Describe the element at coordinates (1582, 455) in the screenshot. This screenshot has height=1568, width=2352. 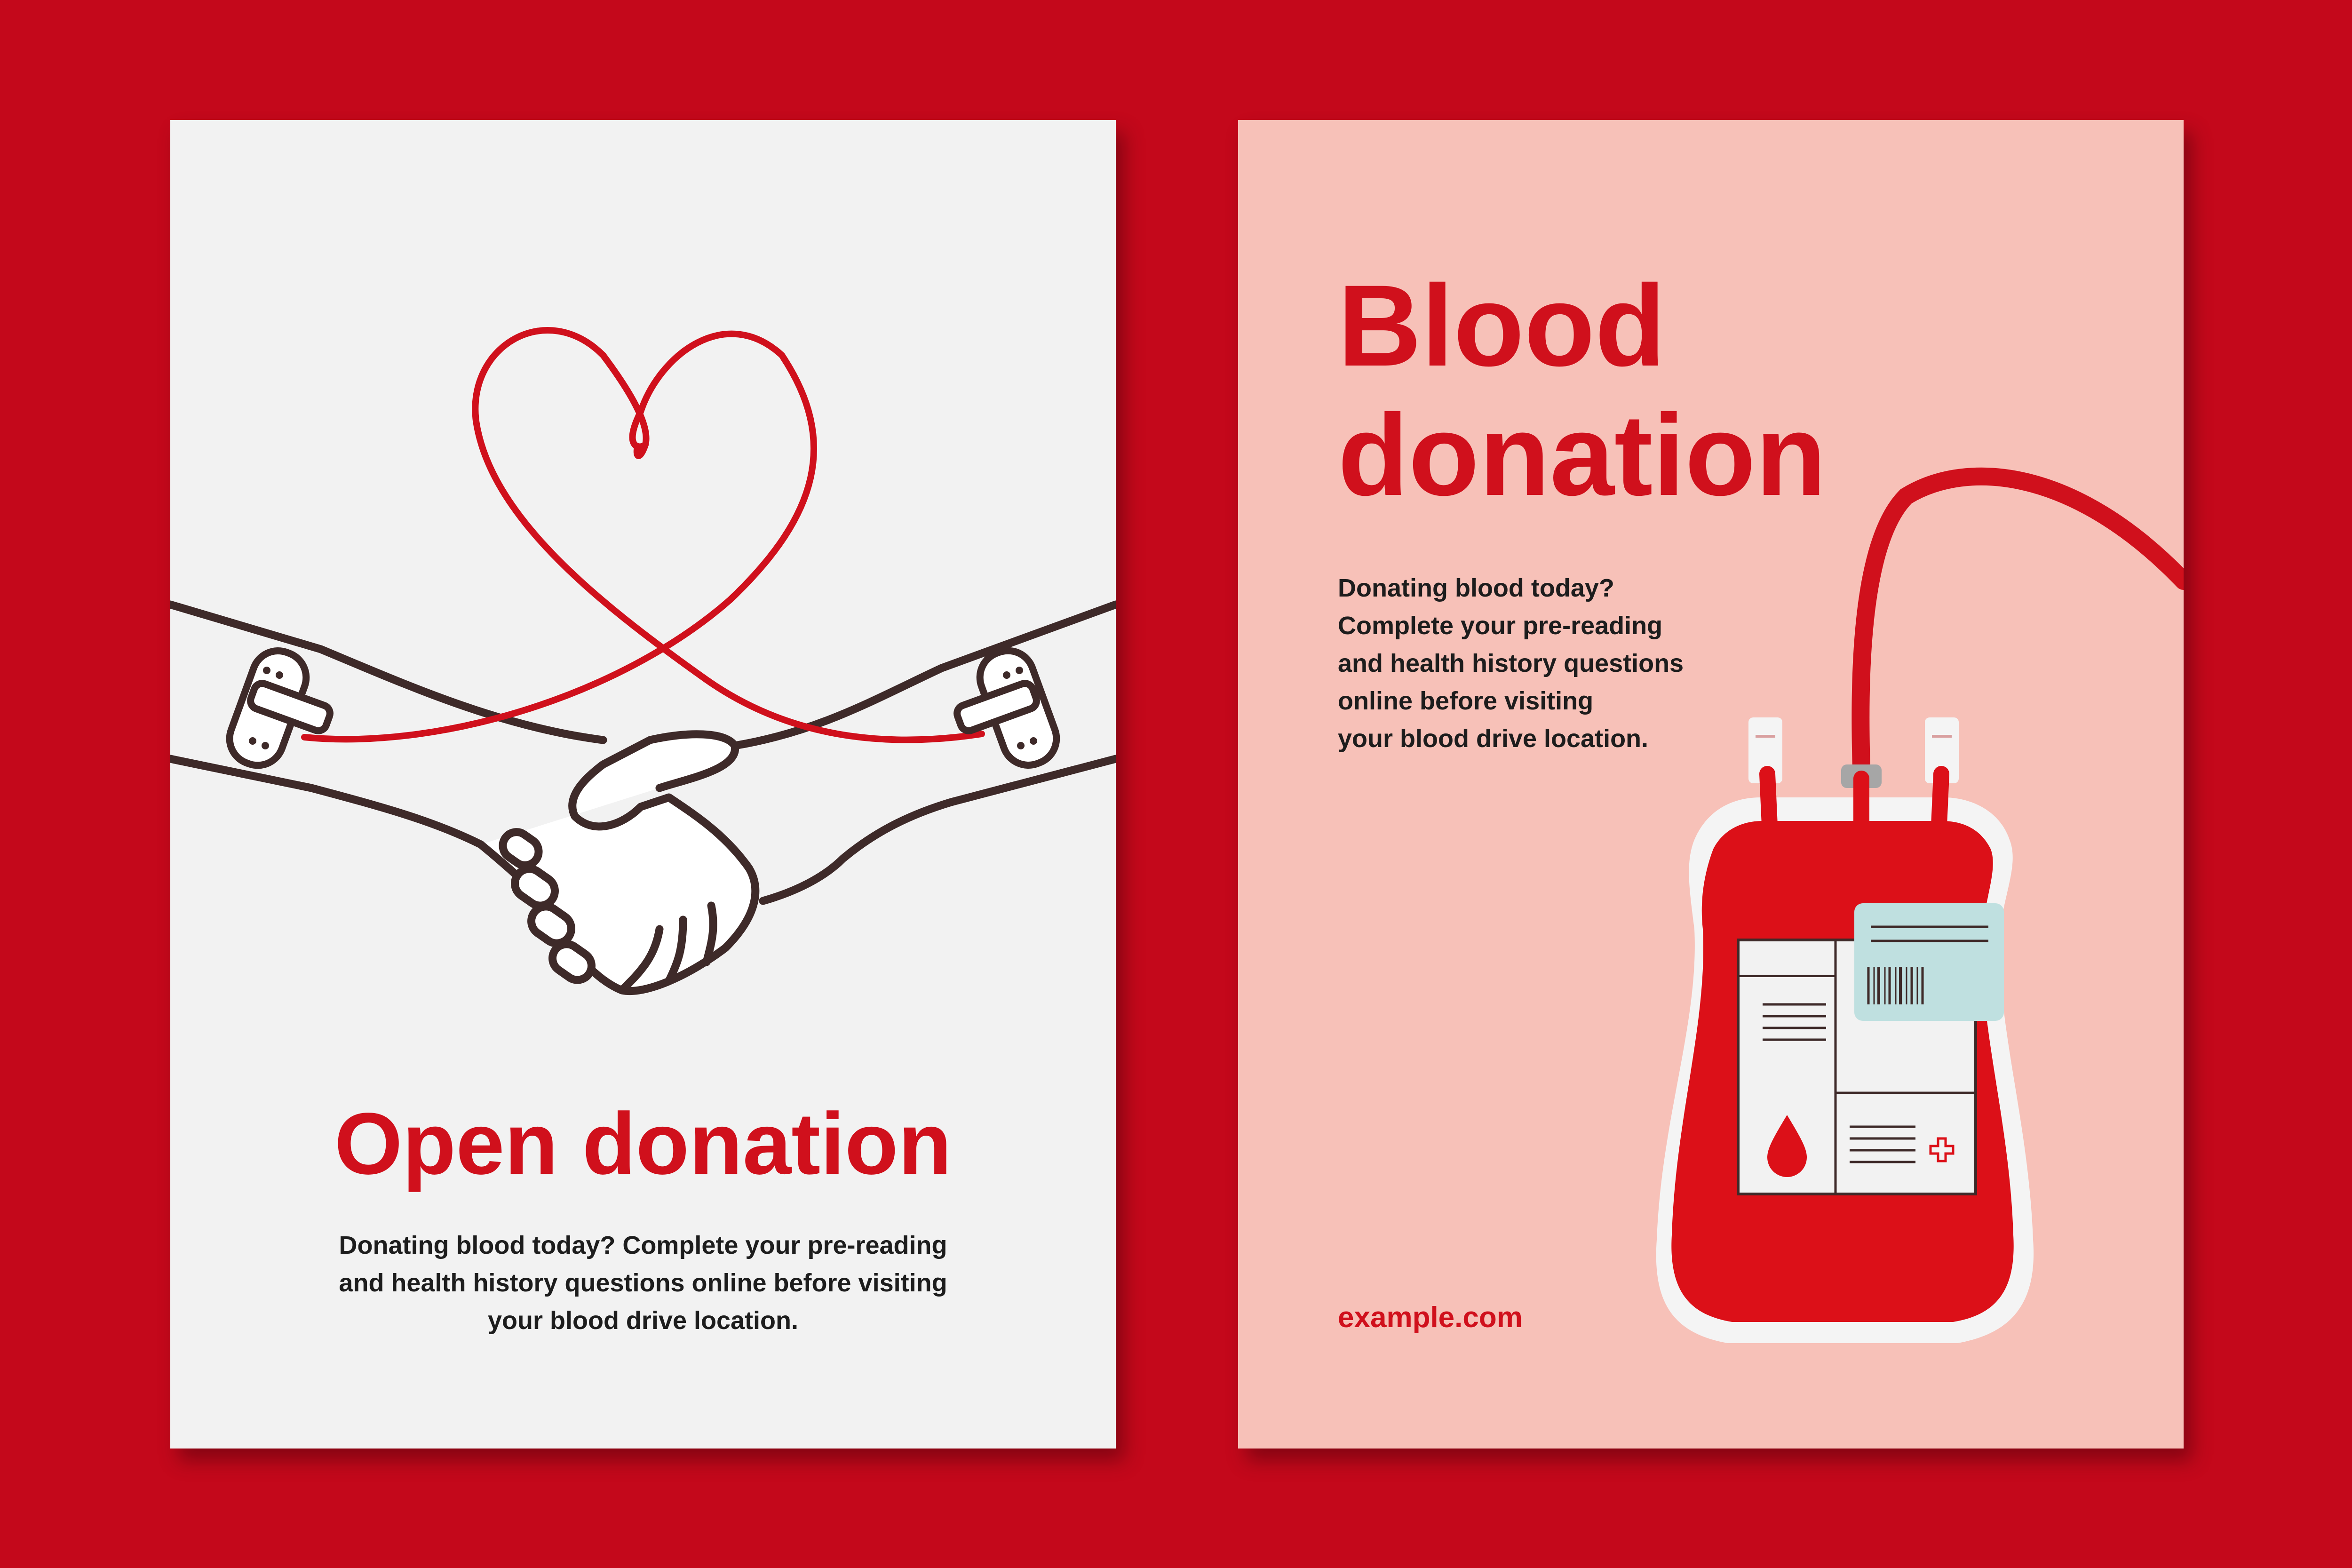
I see `title-line: donation` at that location.